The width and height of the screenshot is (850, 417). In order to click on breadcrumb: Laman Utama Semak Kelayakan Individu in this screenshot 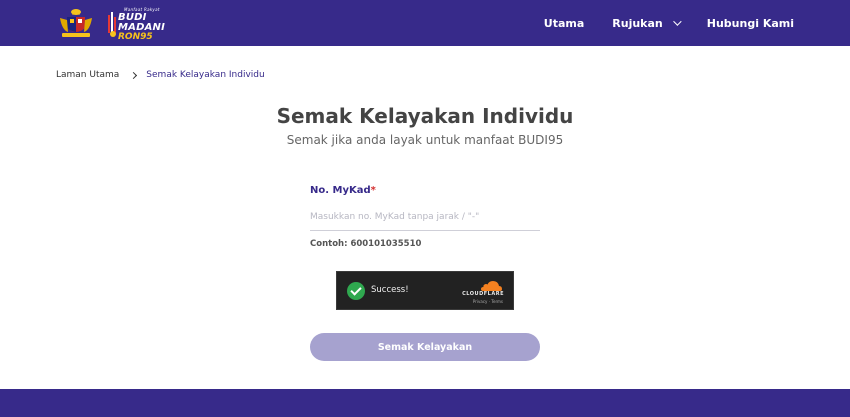, I will do `click(160, 75)`.